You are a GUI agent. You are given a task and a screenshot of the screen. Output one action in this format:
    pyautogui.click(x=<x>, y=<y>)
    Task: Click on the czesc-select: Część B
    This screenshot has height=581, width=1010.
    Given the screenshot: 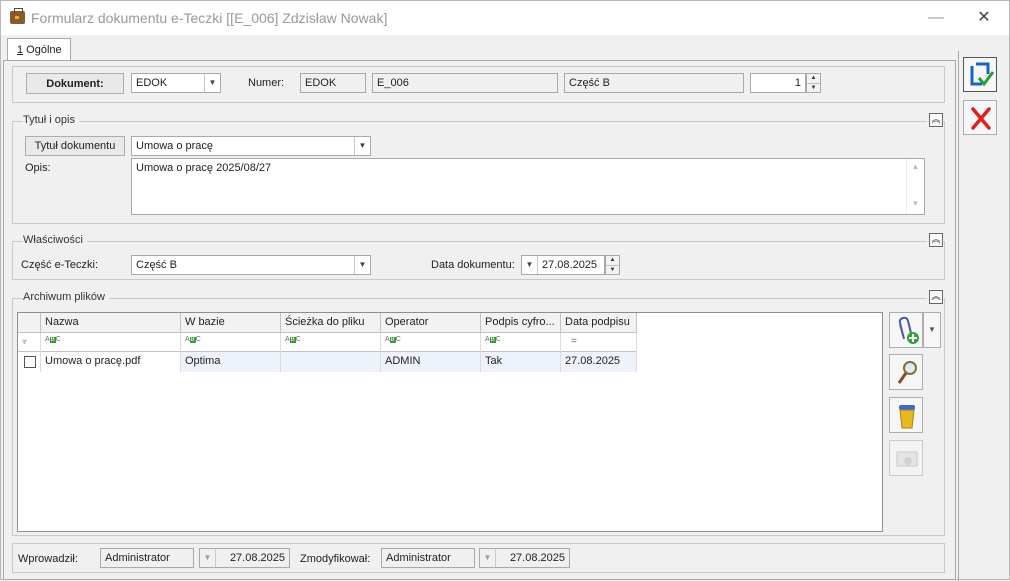 What is the action you would take?
    pyautogui.click(x=251, y=265)
    